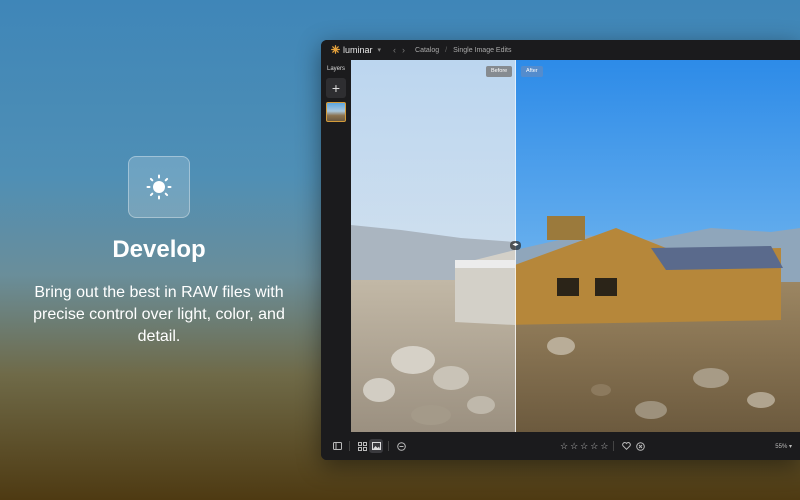 The height and width of the screenshot is (500, 800). I want to click on grid-view-icon, so click(362, 446).